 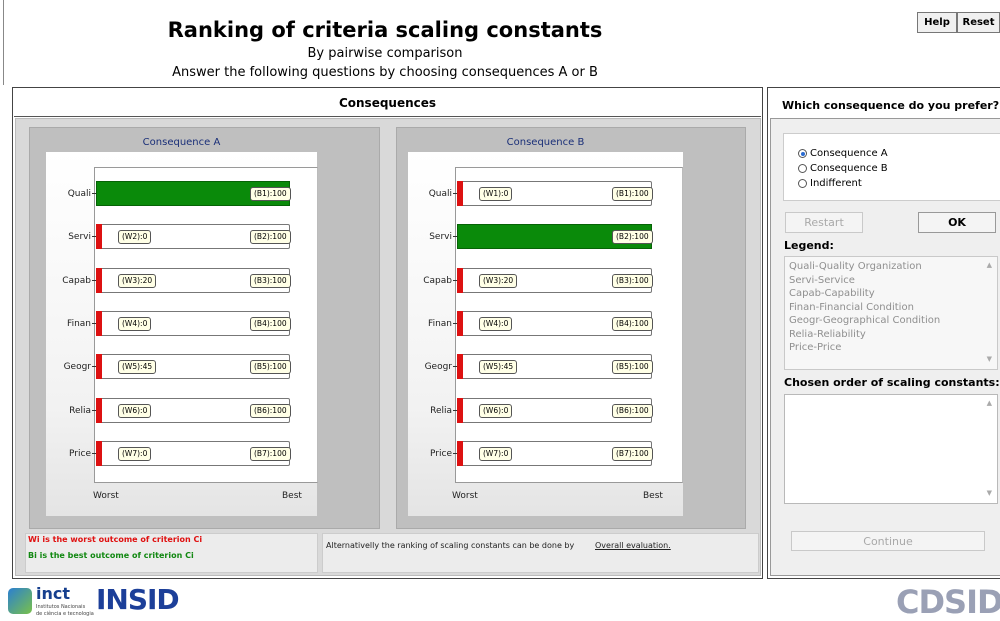 I want to click on chart-b-criterion-label: Relia, so click(x=441, y=411).